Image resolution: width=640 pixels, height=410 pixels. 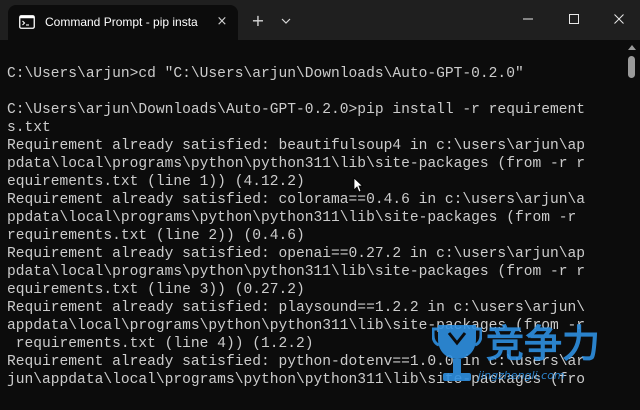 I want to click on title-bar: Command Prompt - pip insta × +, so click(x=320, y=20).